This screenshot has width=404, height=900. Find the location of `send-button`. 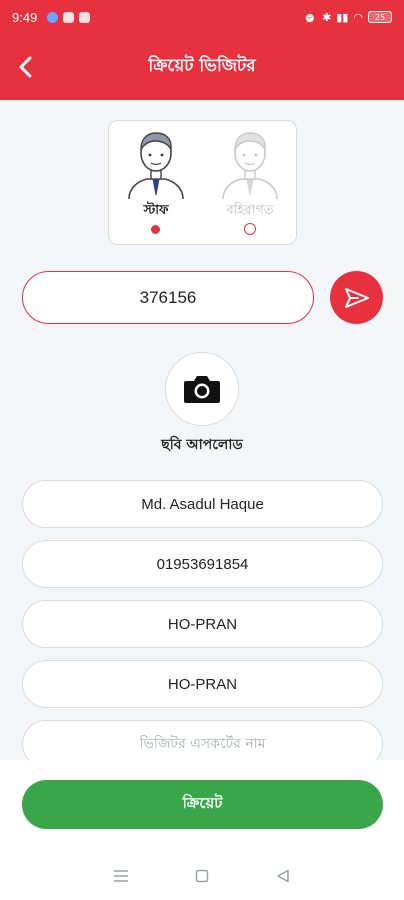

send-button is located at coordinates (356, 297).